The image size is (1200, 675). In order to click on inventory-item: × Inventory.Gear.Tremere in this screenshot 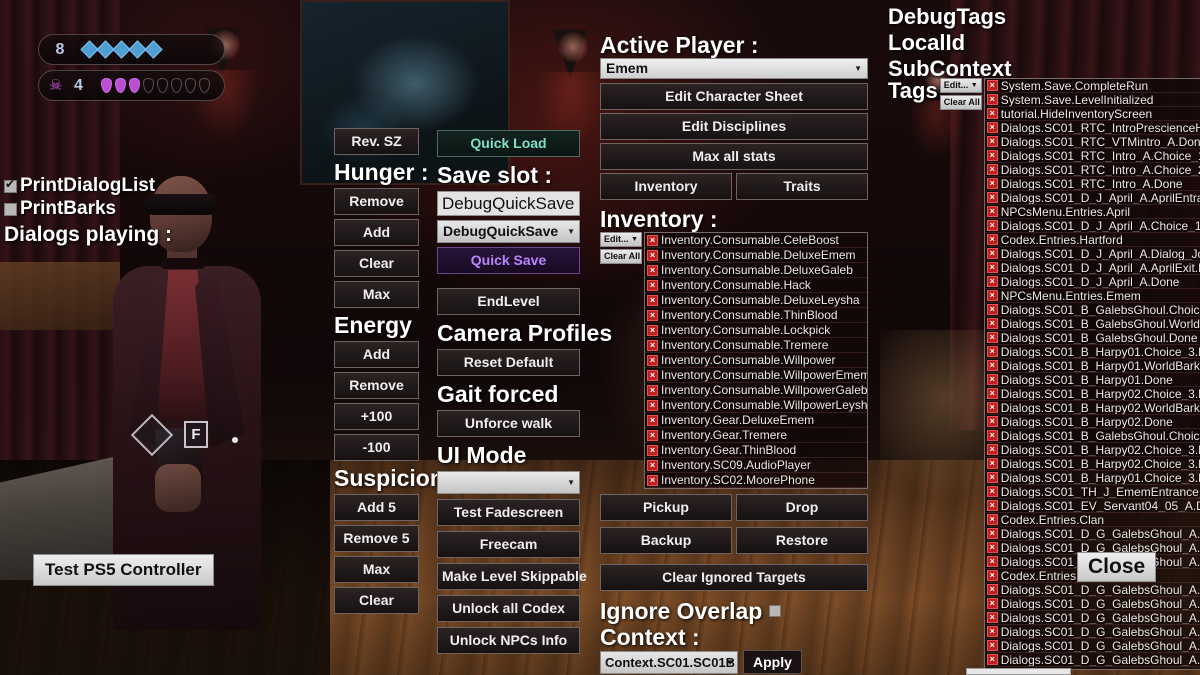, I will do `click(756, 435)`.